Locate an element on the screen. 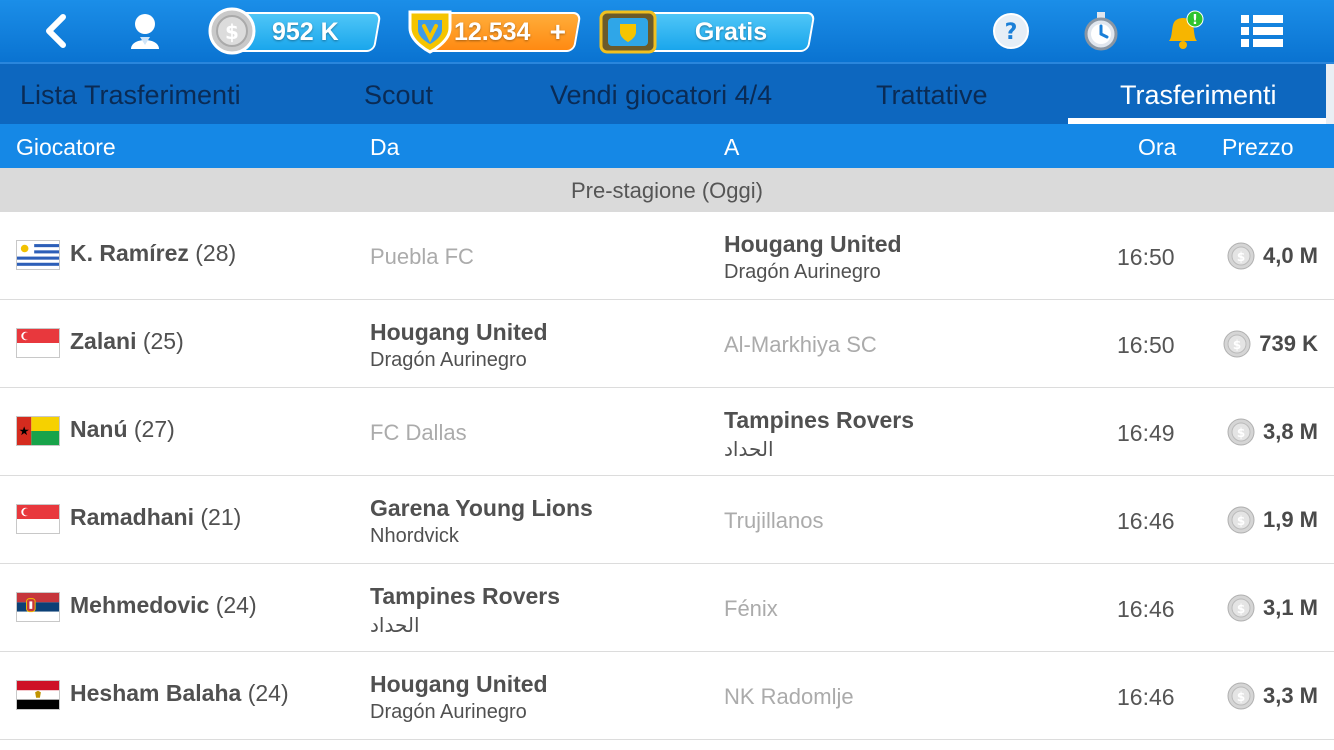 The image size is (1334, 750). flag-serbia-icon is located at coordinates (38, 607).